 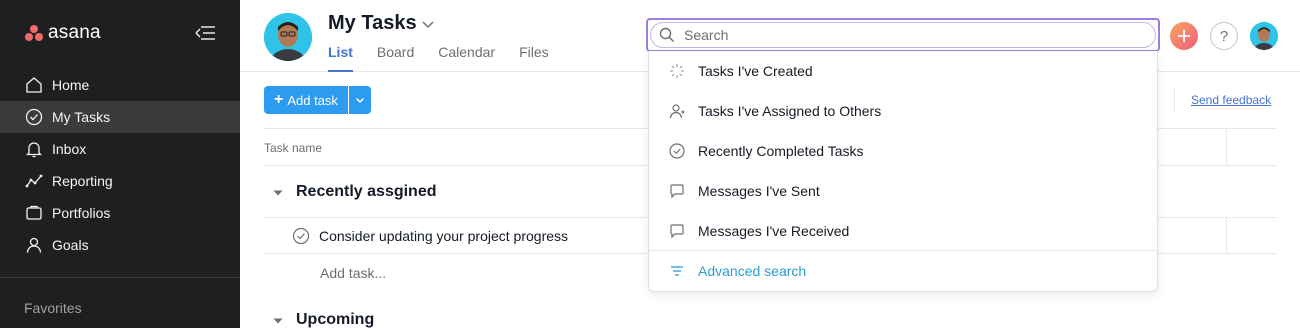 I want to click on sidebar-item-goals: Goals, so click(x=120, y=245).